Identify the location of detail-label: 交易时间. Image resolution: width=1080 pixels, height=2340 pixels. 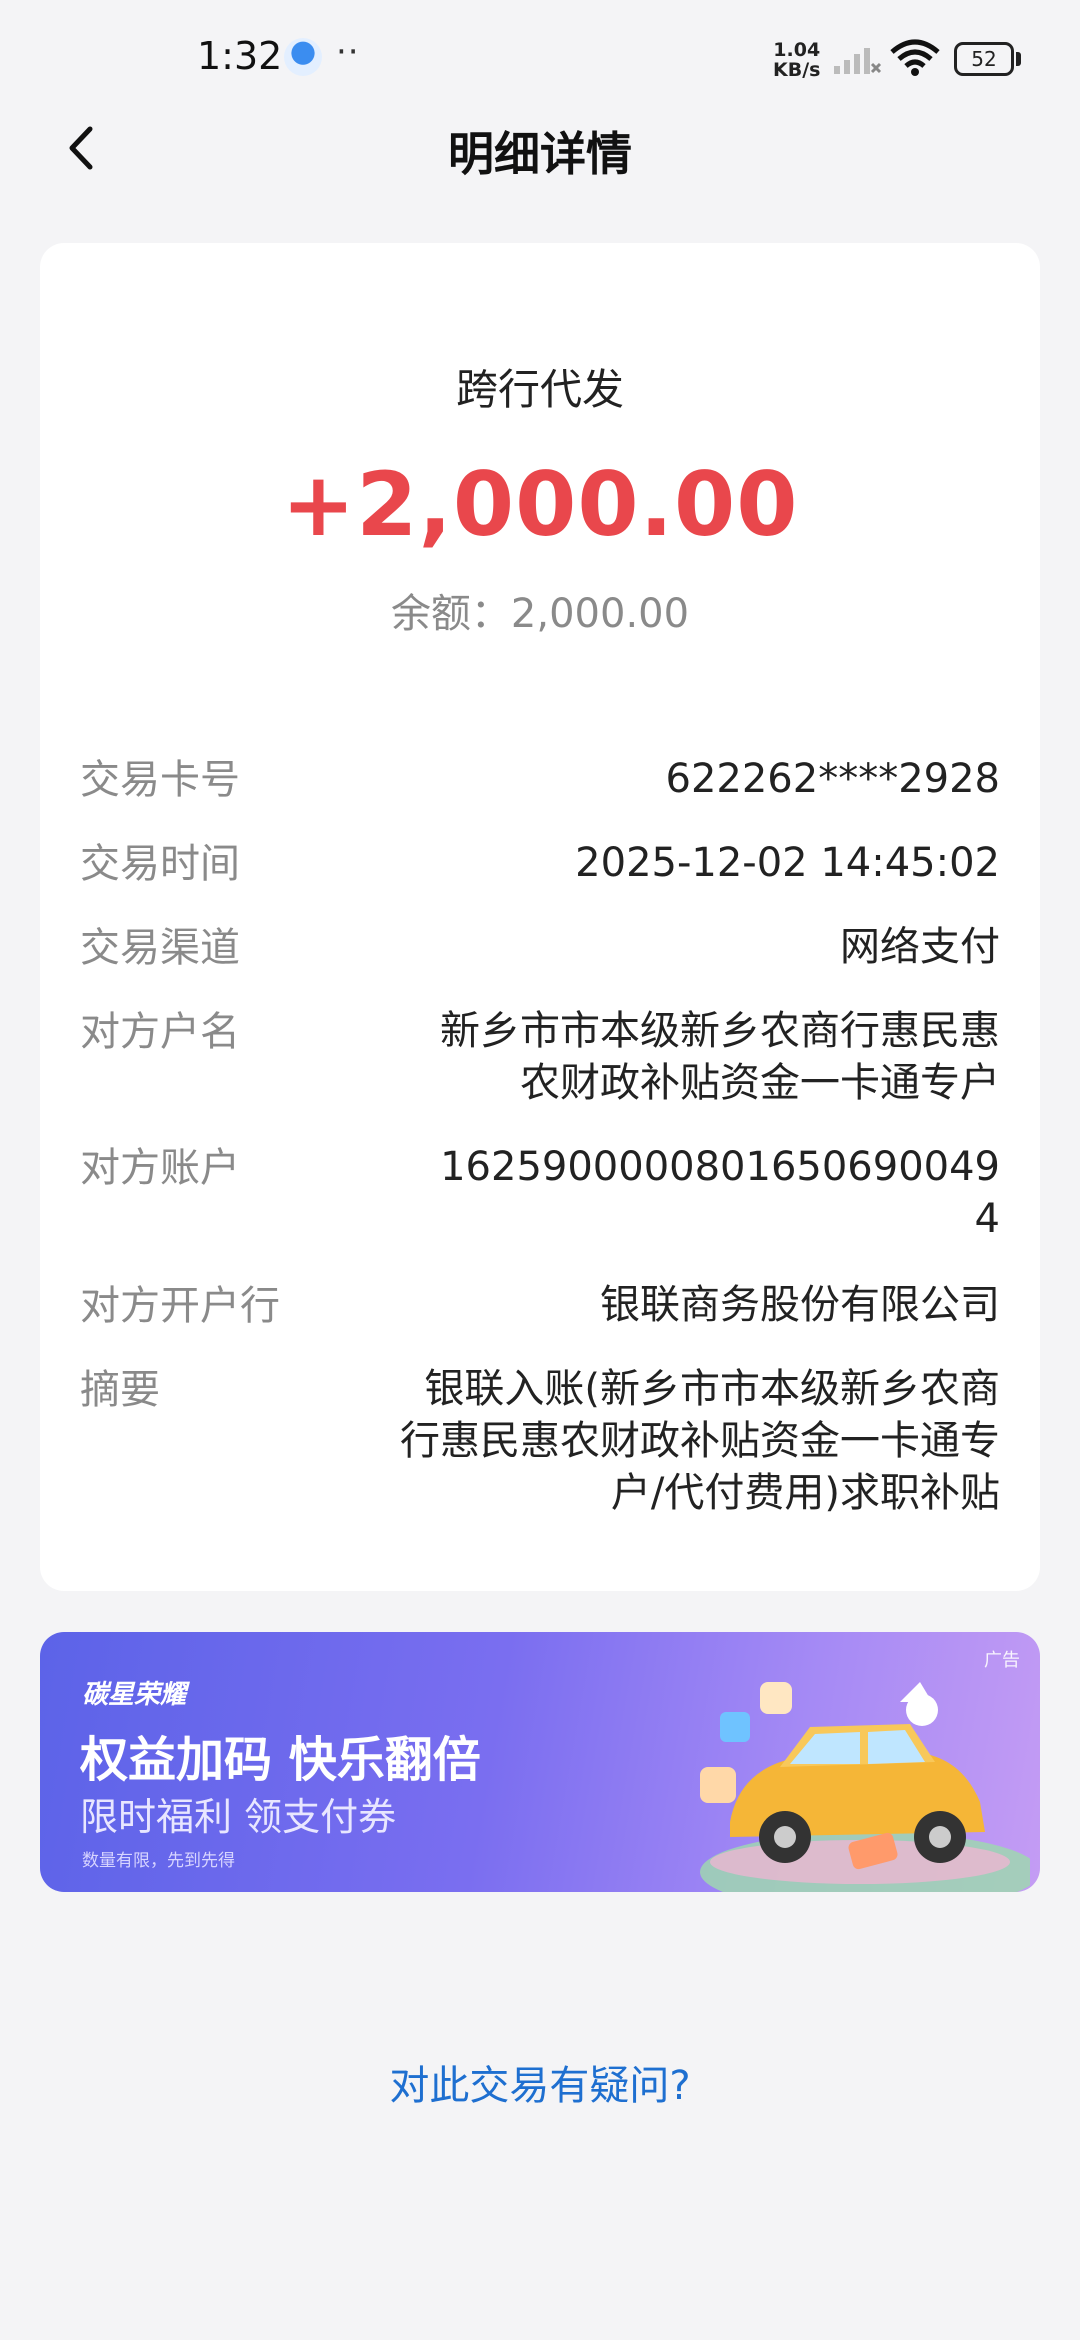
(160, 864).